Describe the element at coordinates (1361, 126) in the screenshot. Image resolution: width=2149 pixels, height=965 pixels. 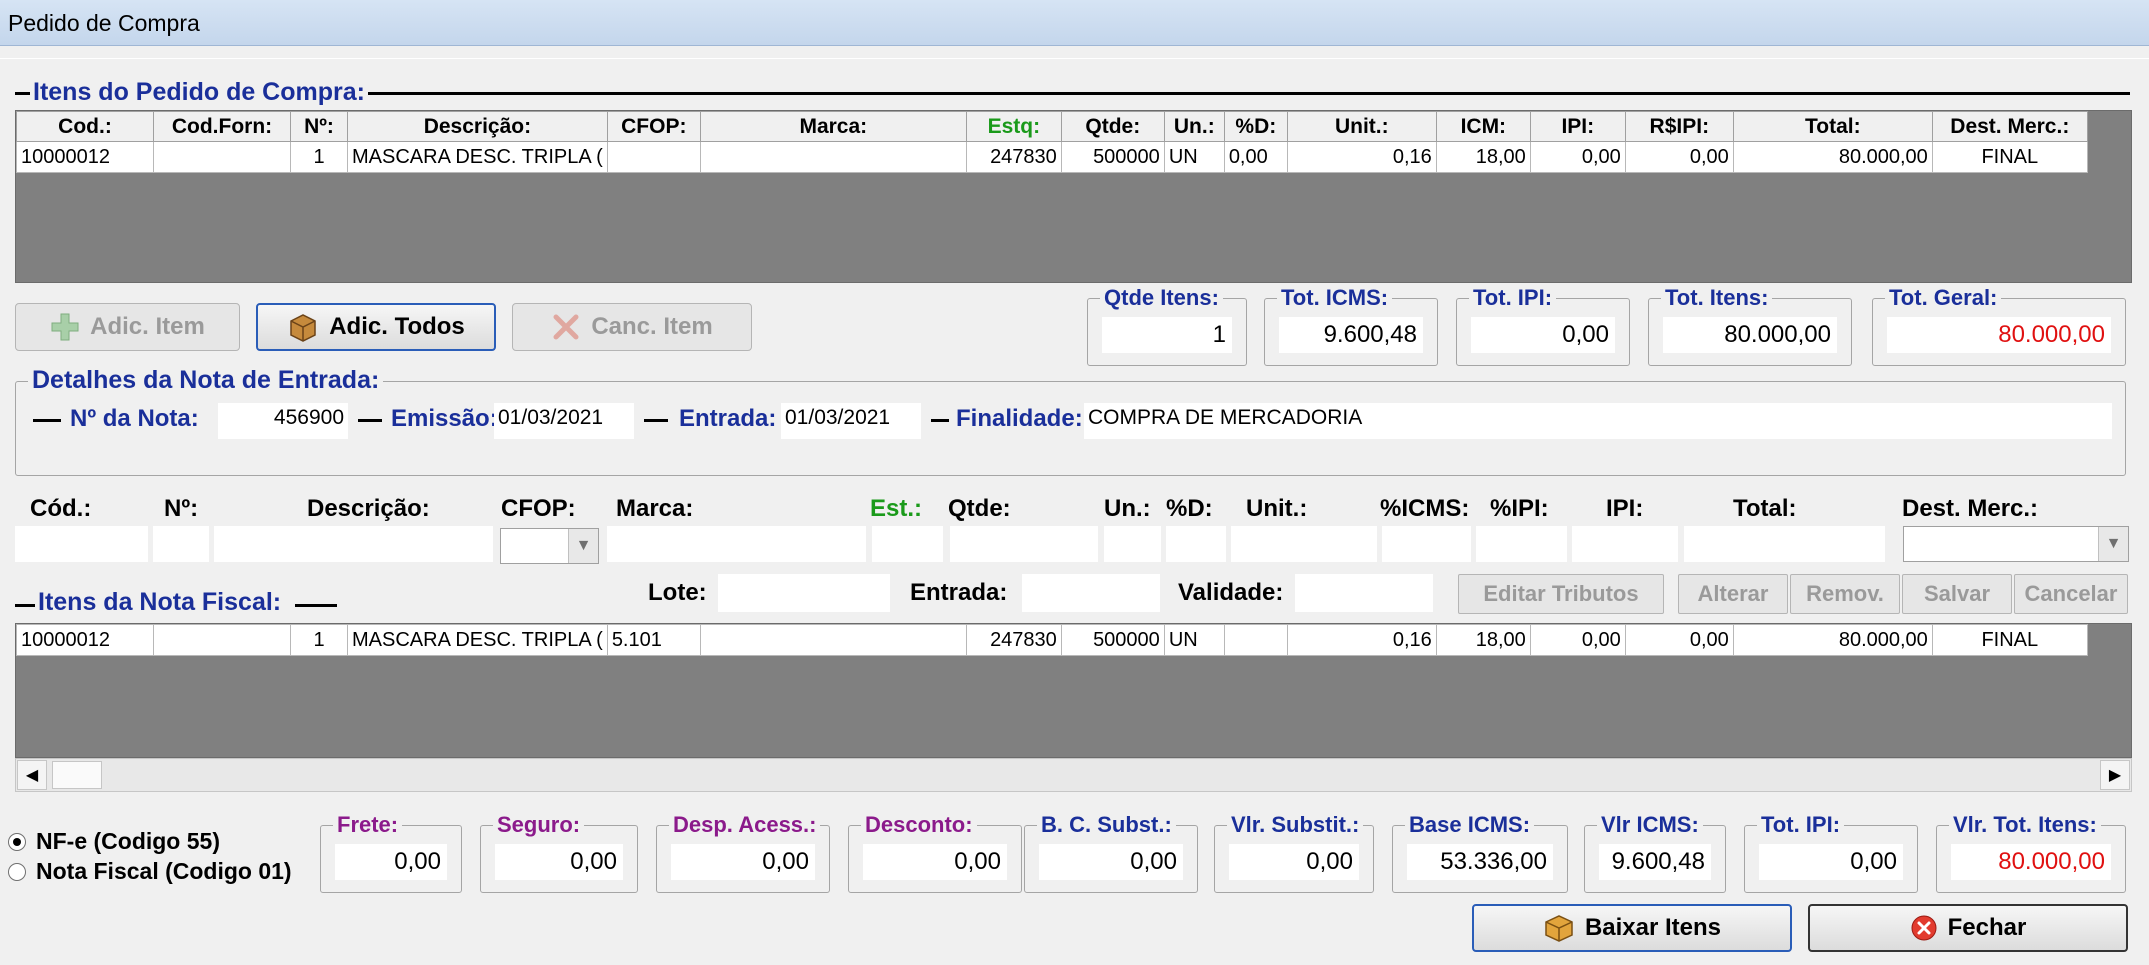
I see `column-header: Unit.:` at that location.